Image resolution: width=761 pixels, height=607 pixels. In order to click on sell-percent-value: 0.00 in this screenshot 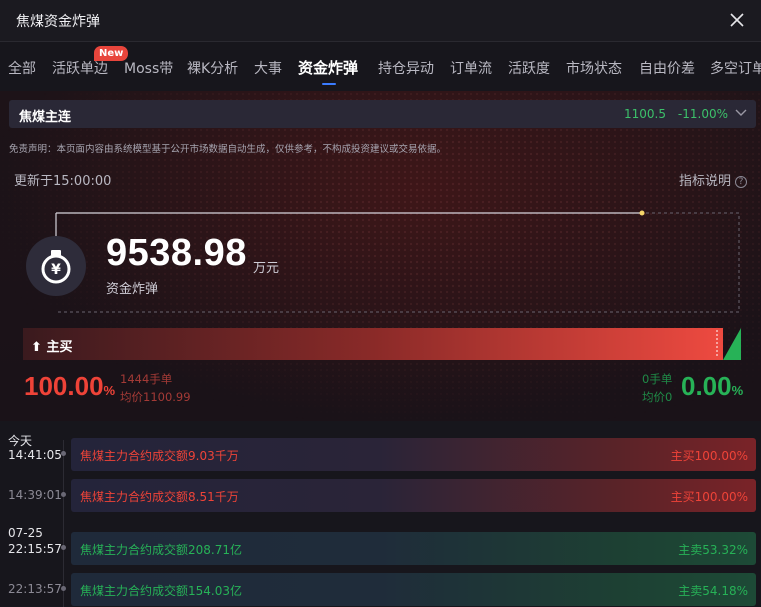, I will do `click(706, 386)`.